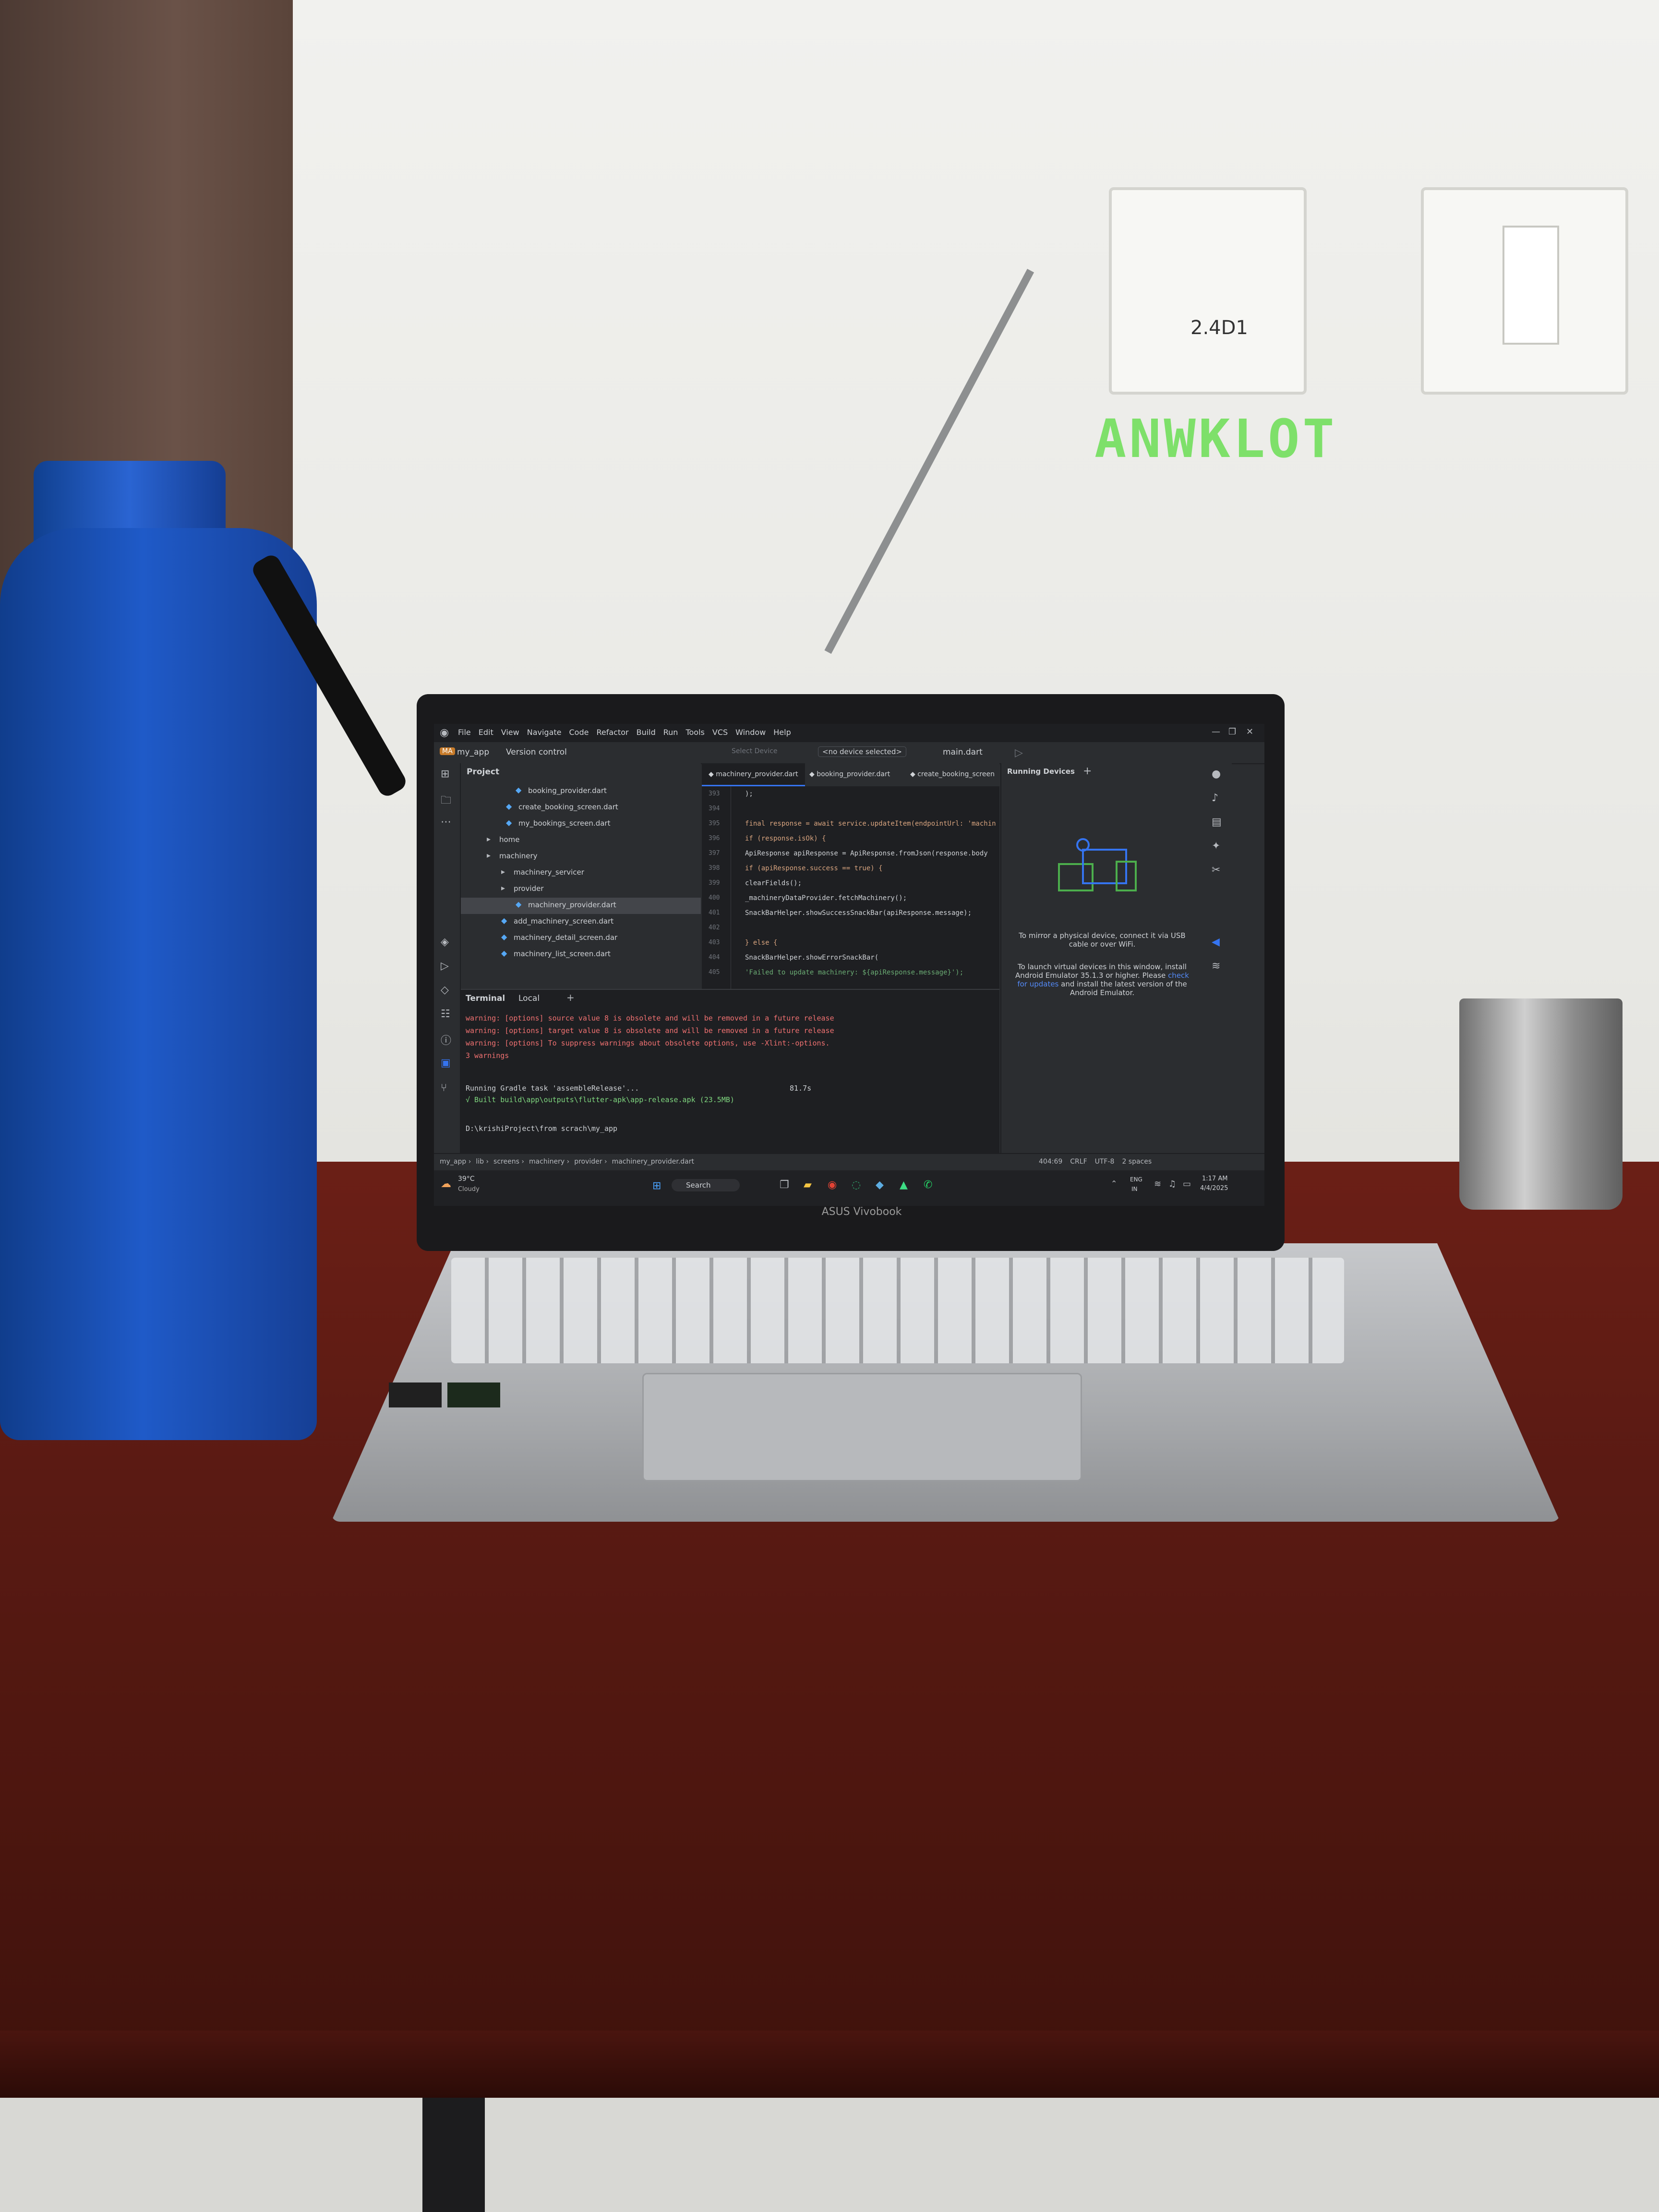 Image resolution: width=1659 pixels, height=2212 pixels. What do you see at coordinates (952, 774) in the screenshot?
I see `editor-tab: ◆ create_booking_screen` at bounding box center [952, 774].